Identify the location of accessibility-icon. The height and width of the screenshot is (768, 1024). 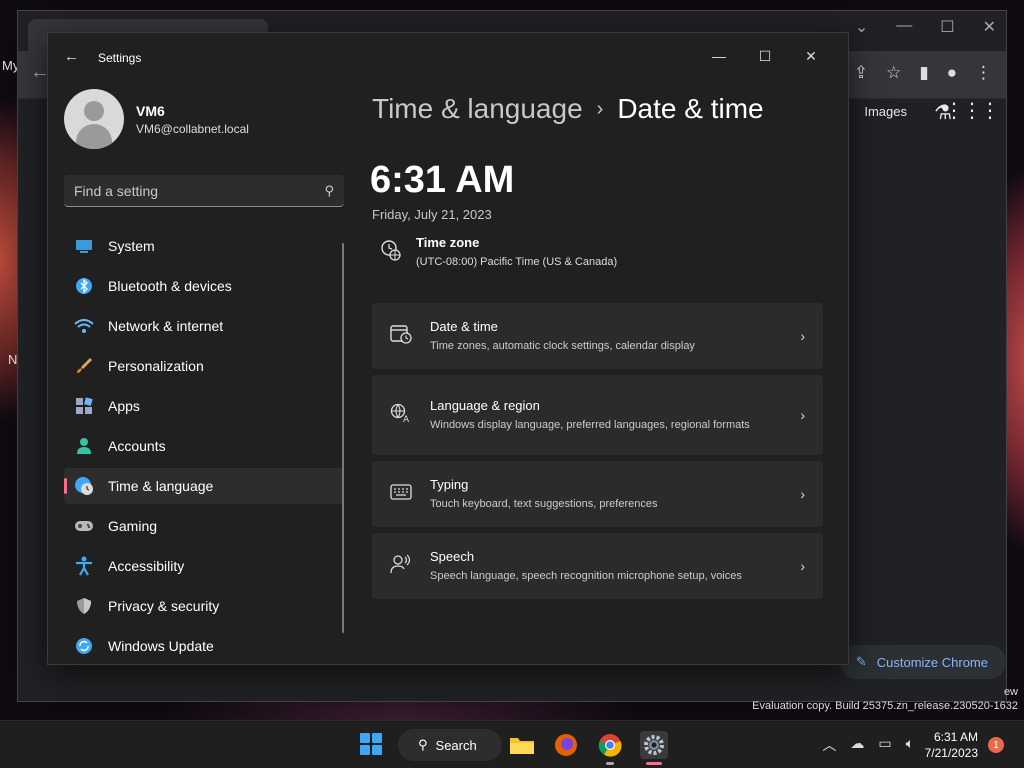
(84, 566).